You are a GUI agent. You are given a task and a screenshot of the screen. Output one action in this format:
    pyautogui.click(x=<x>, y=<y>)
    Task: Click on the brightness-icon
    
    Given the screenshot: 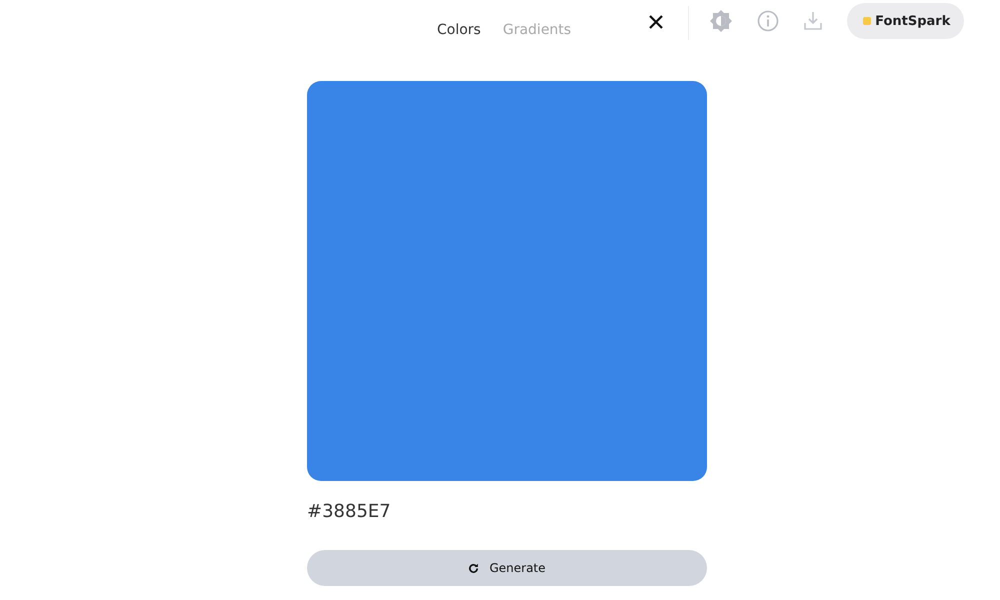 What is the action you would take?
    pyautogui.click(x=721, y=21)
    